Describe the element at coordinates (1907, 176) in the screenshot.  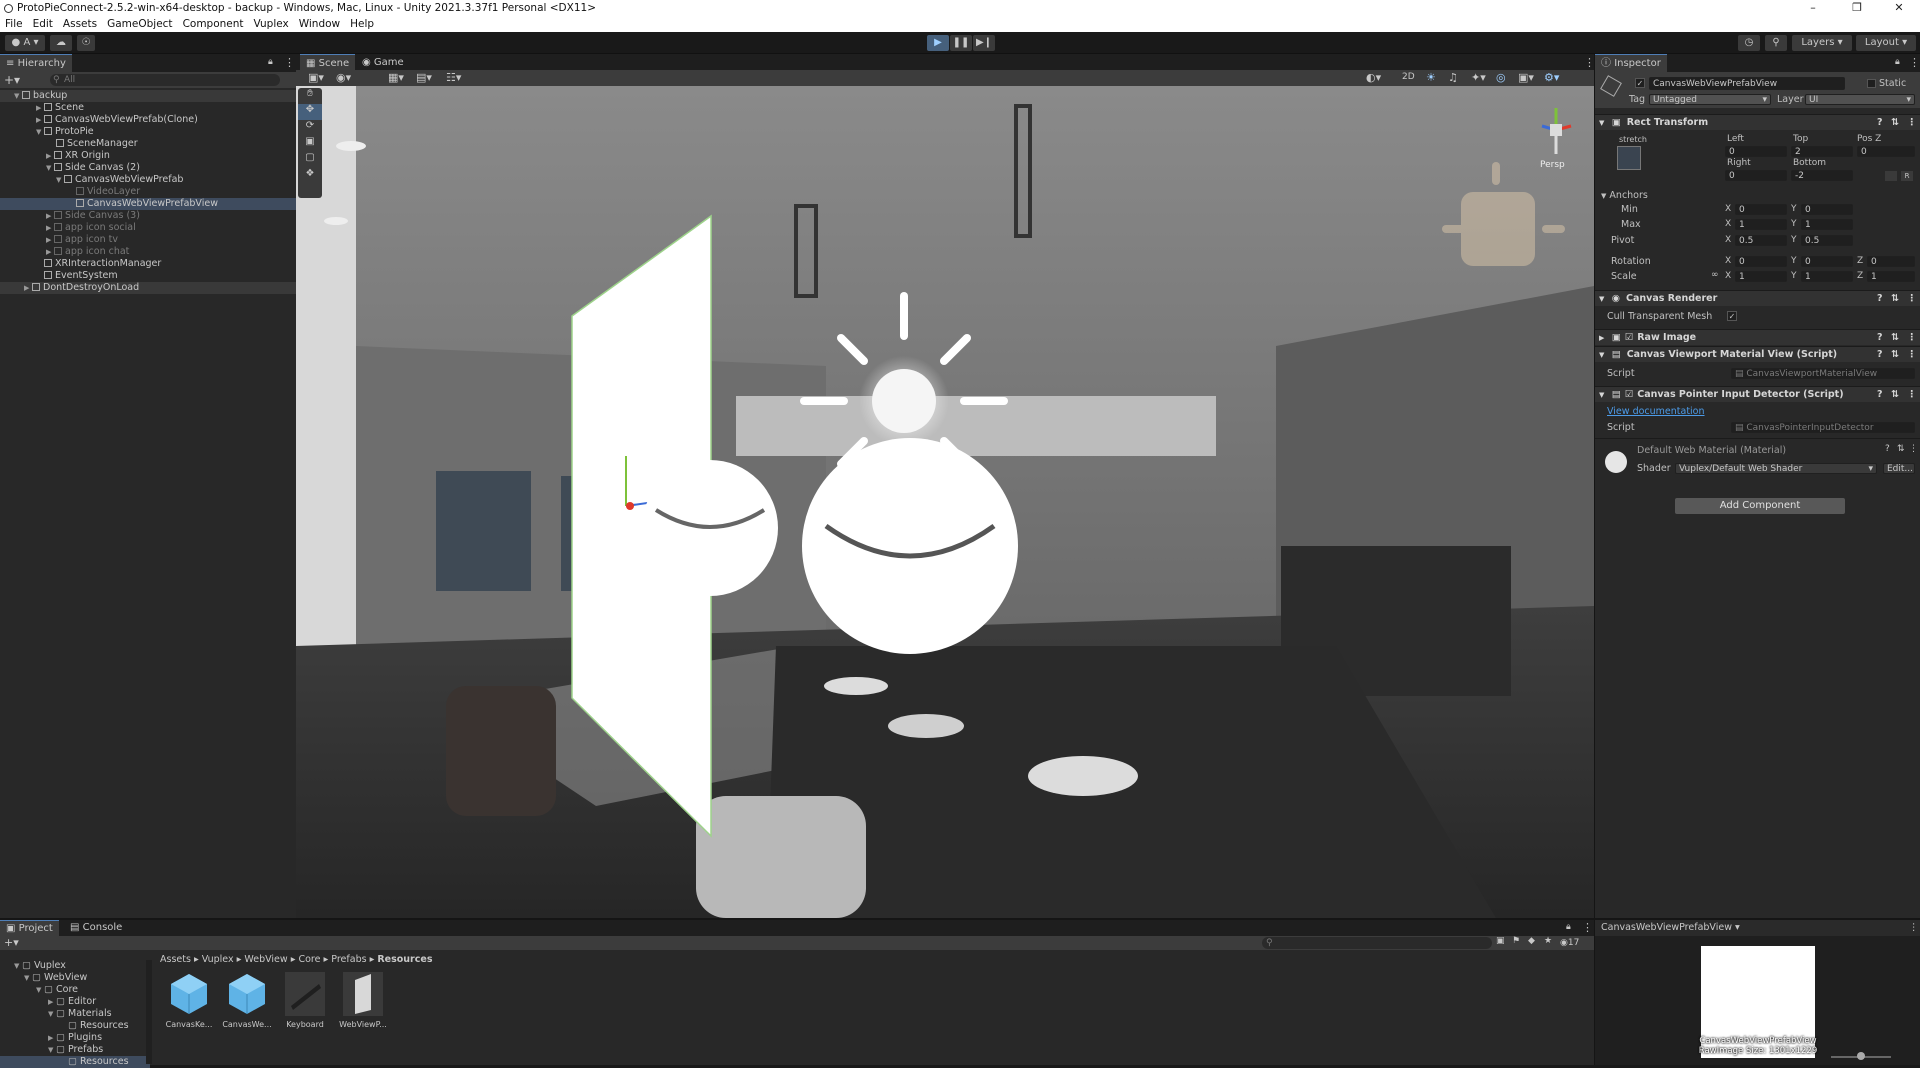
I see `raw-edit-button: R` at that location.